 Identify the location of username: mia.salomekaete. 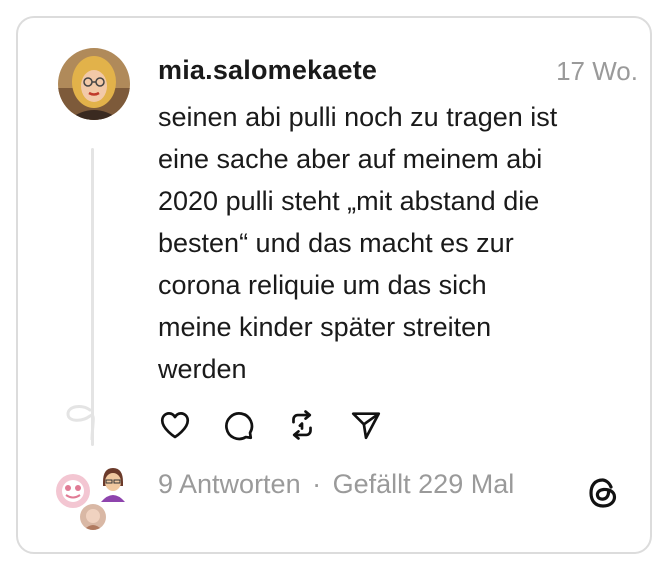
(267, 70).